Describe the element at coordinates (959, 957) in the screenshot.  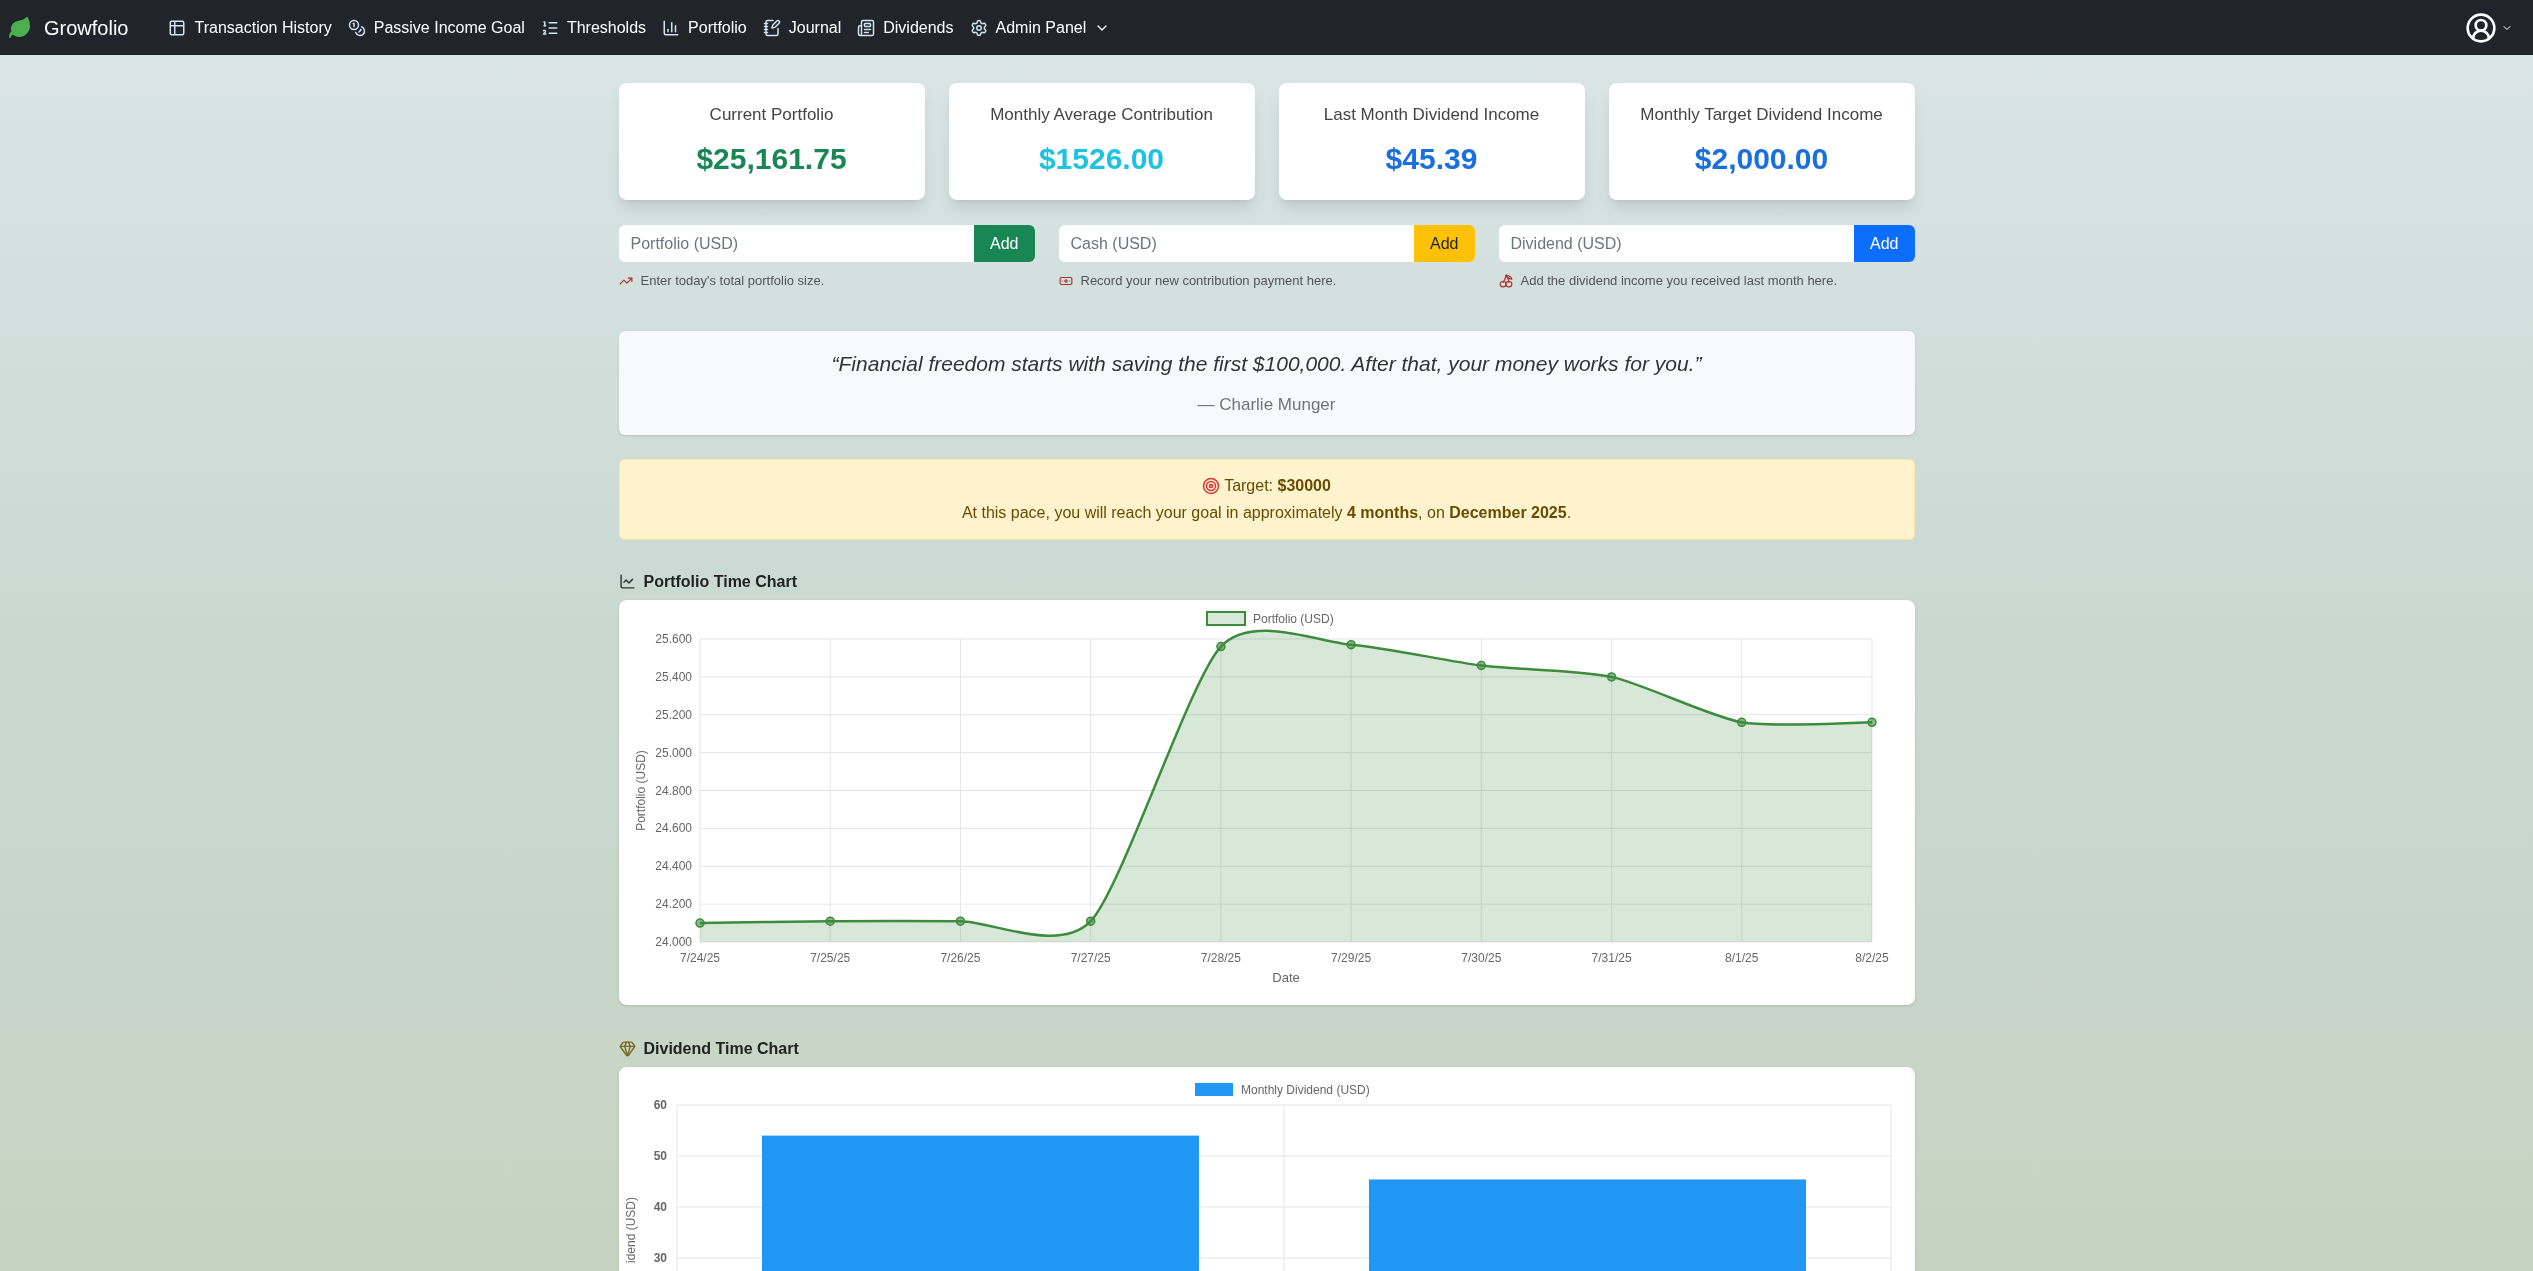
I see `x-tick-label: 7/26/25` at that location.